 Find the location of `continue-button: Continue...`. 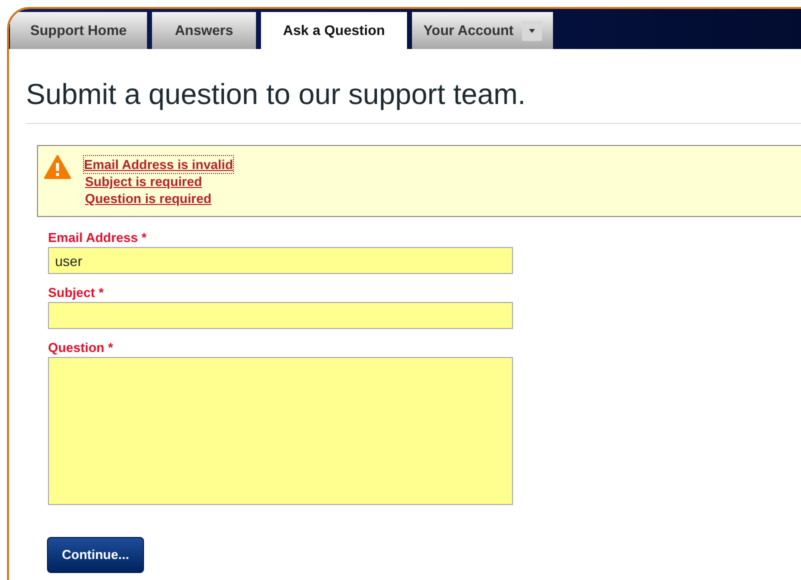

continue-button: Continue... is located at coordinates (95, 555).